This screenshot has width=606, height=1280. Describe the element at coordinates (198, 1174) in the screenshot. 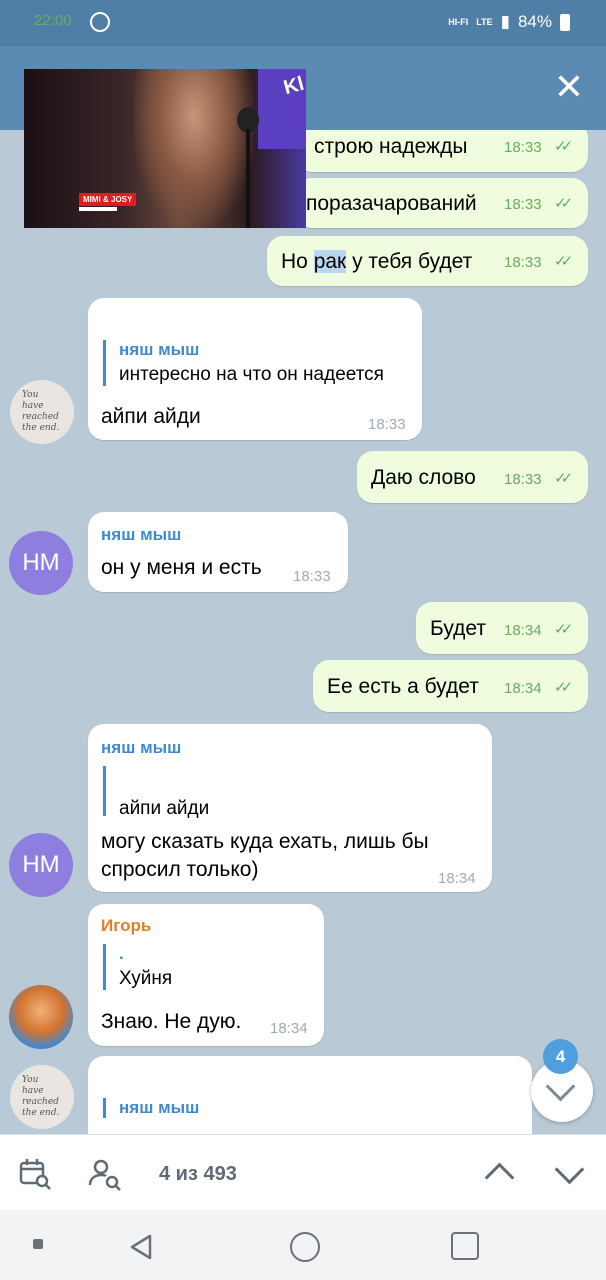

I see `search-counter: 4 из 493` at that location.